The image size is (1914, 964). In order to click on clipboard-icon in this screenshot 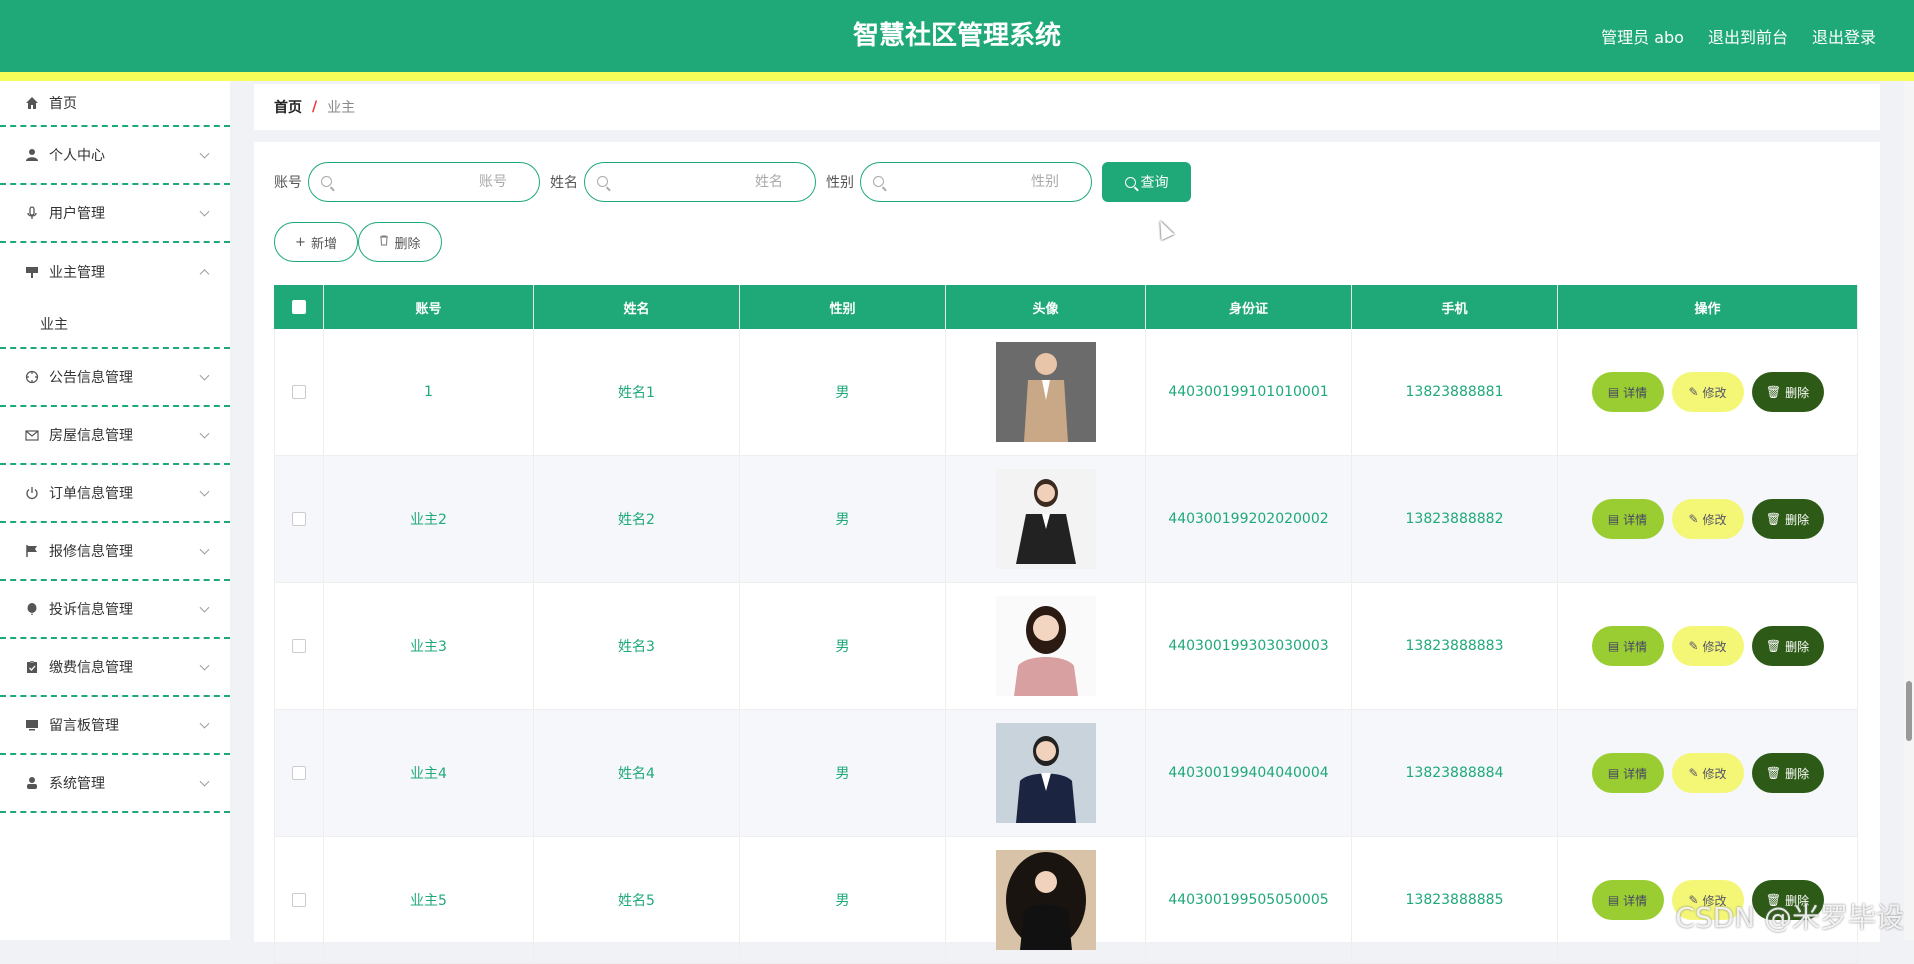, I will do `click(32, 667)`.